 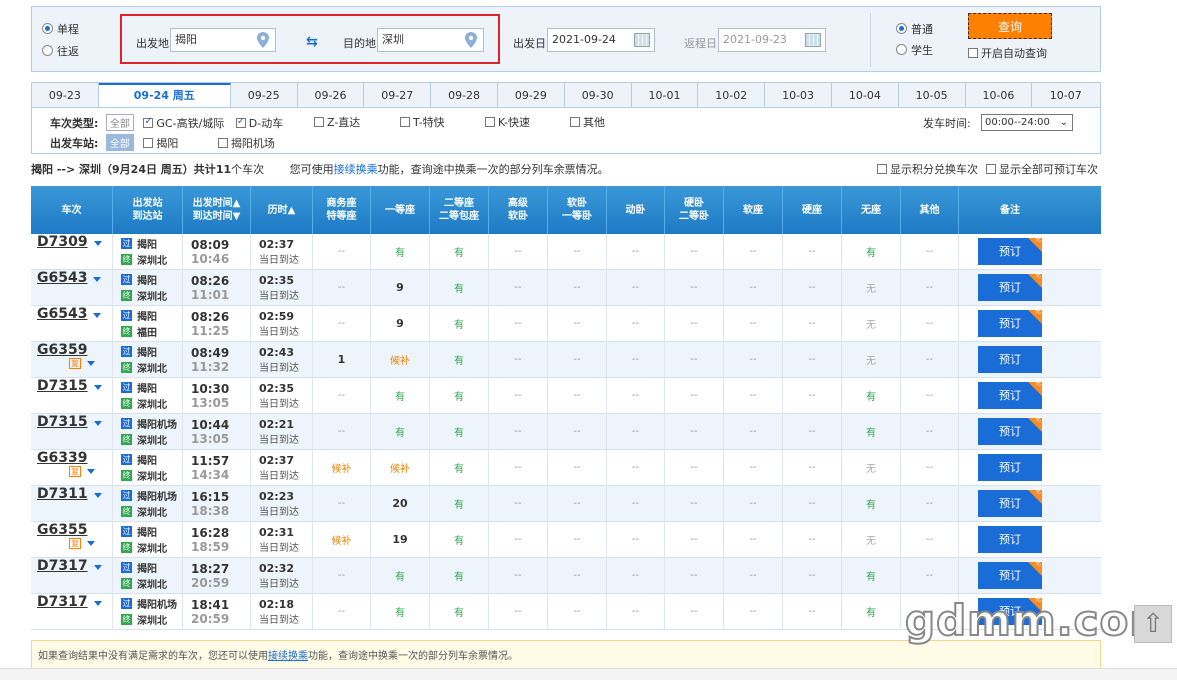 What do you see at coordinates (223, 40) in the screenshot?
I see `from-input: 揭阳` at bounding box center [223, 40].